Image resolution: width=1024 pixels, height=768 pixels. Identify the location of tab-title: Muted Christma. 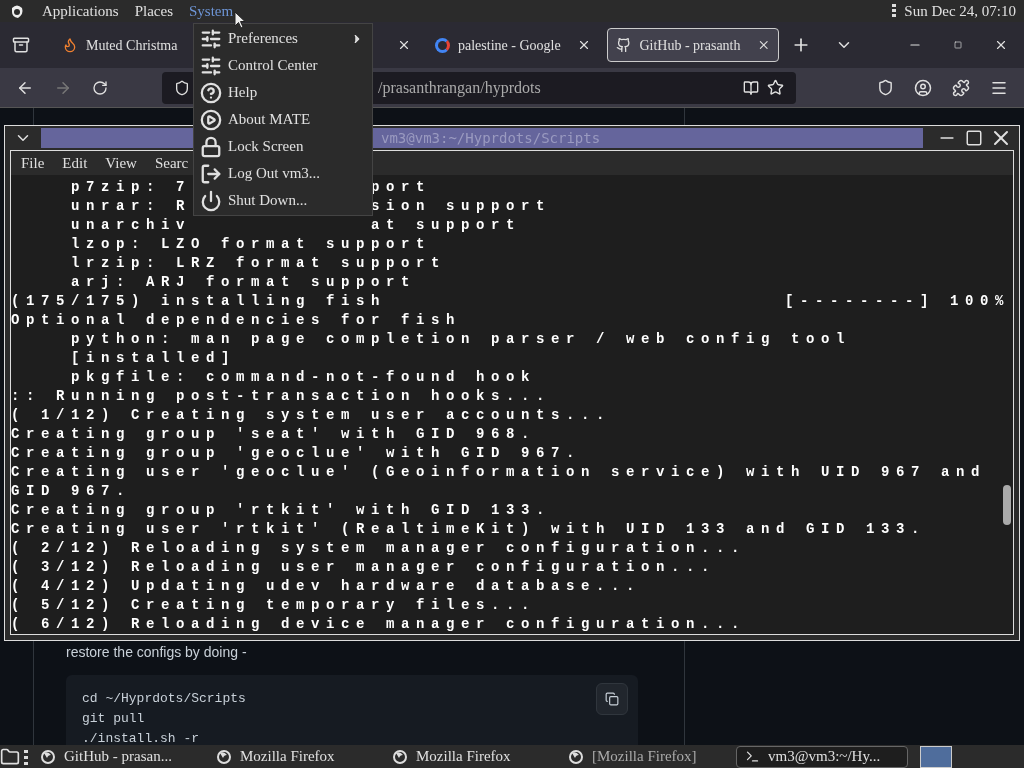
(132, 45).